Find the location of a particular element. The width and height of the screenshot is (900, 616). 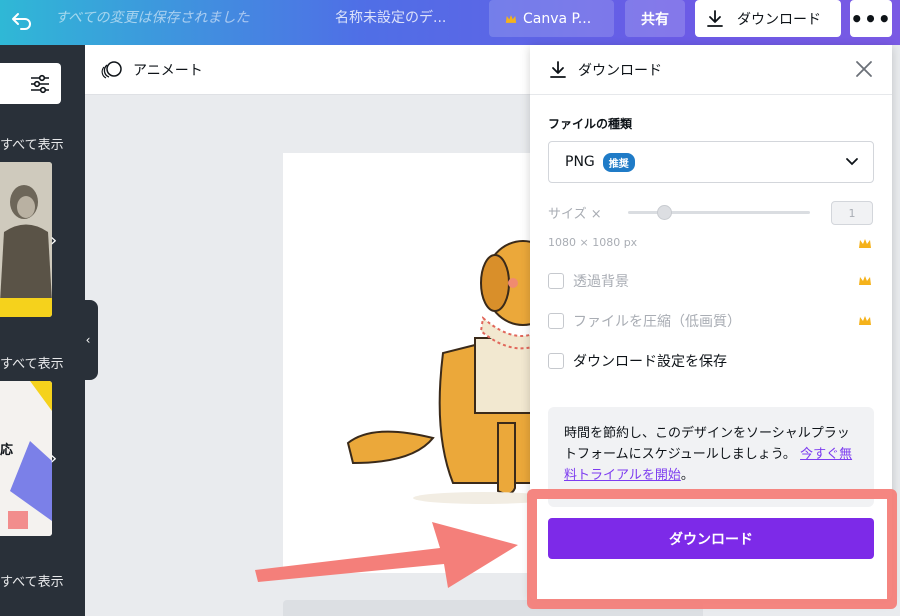

transparent-background-option: 透過背景 is located at coordinates (588, 281).